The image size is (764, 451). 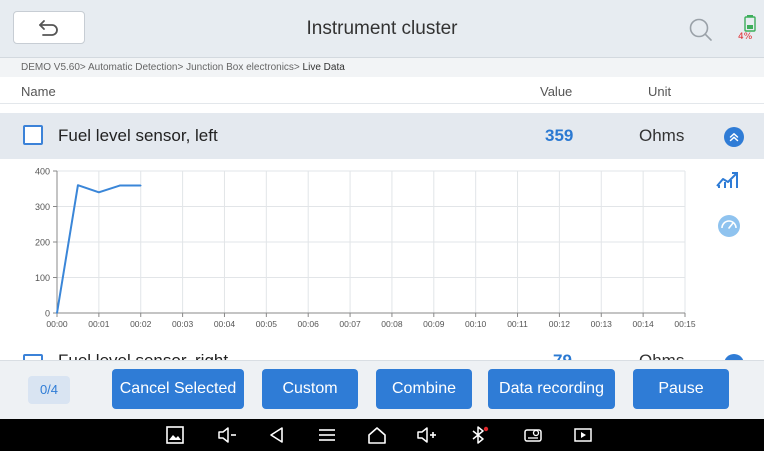 What do you see at coordinates (141, 324) in the screenshot?
I see `x-tick-label: 00:02` at bounding box center [141, 324].